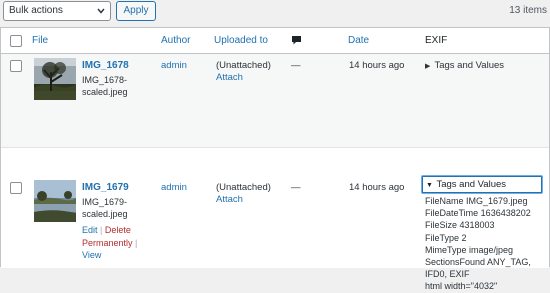 This screenshot has width=550, height=293. I want to click on chevron-down-icon, so click(101, 11).